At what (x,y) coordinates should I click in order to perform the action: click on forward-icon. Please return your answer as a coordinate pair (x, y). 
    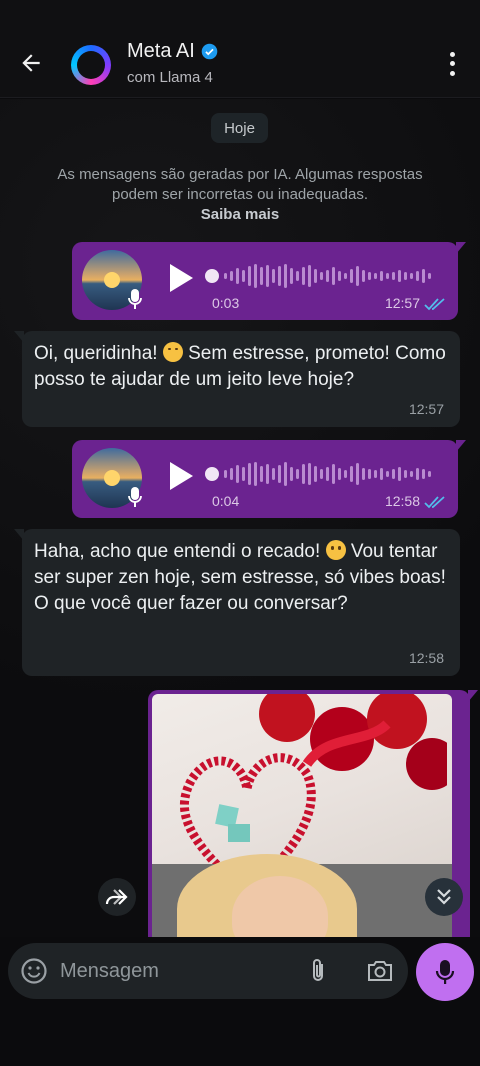
    Looking at the image, I should click on (116, 897).